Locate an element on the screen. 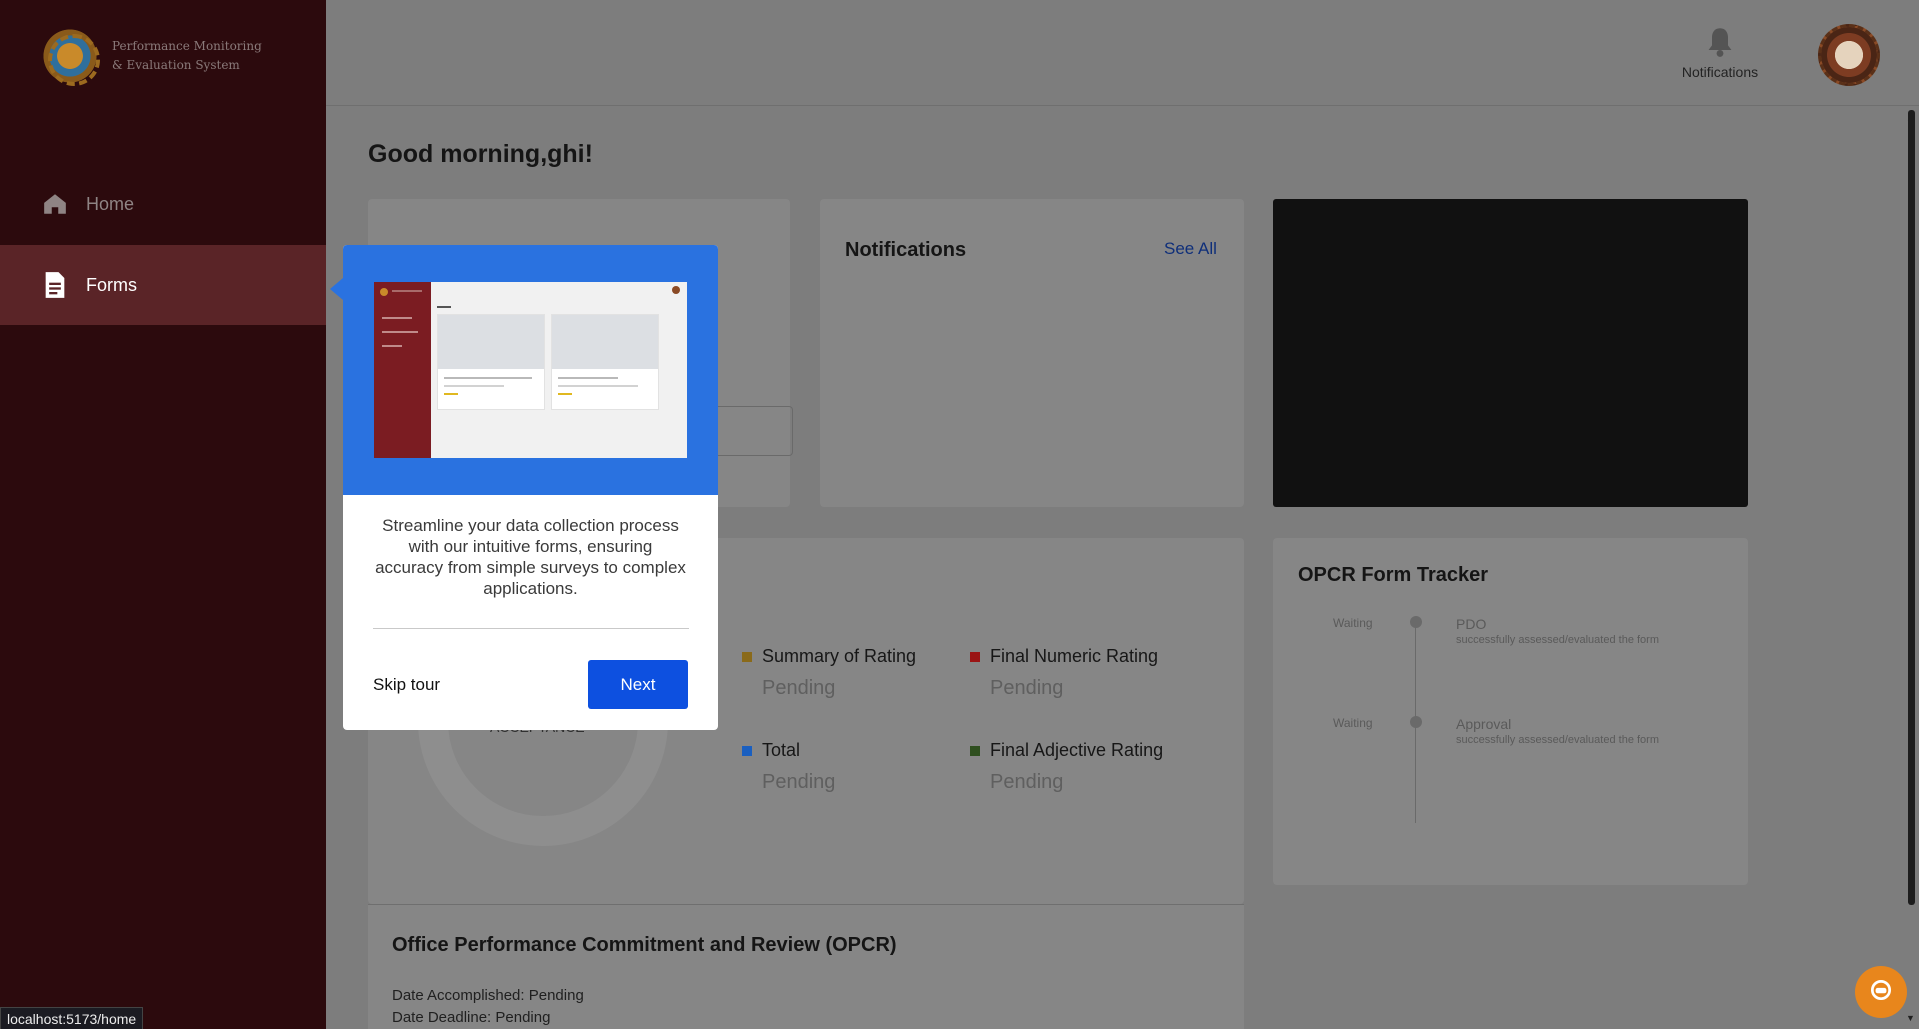 The image size is (1919, 1029). date-accomplished: Date Accomplished: Pending is located at coordinates (488, 995).